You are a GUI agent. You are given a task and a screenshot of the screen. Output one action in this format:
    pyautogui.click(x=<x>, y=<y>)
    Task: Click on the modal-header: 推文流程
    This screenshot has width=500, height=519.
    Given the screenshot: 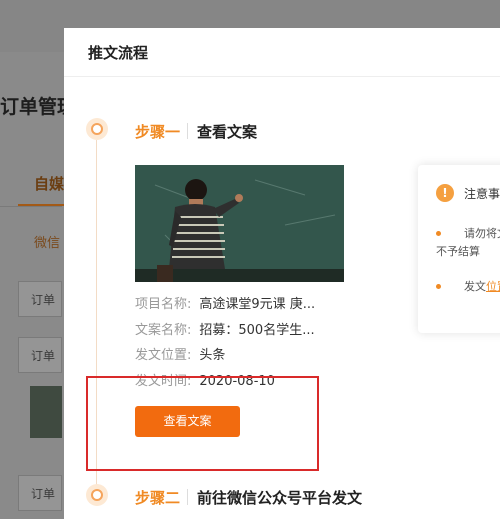 What is the action you would take?
    pyautogui.click(x=282, y=52)
    